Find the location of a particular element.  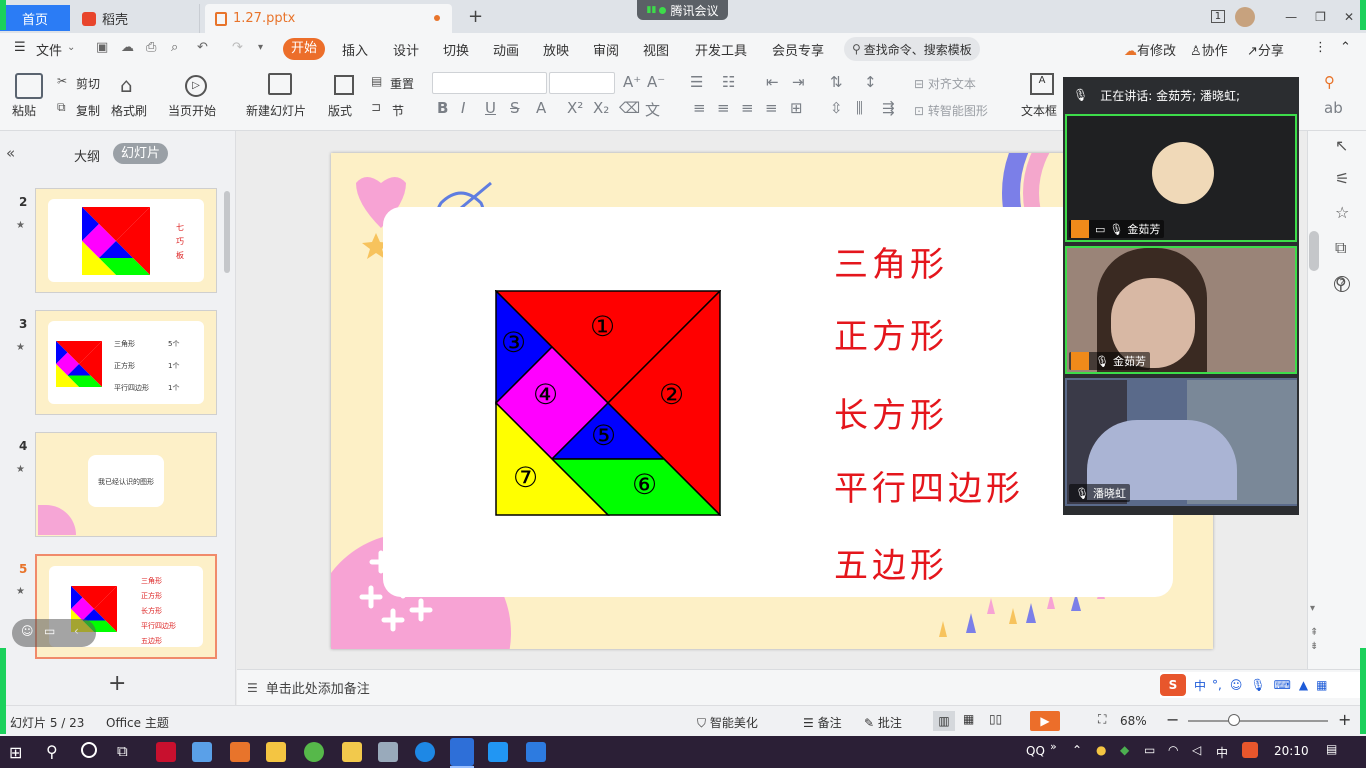

wifi-icon: ◠ is located at coordinates (1173, 750).